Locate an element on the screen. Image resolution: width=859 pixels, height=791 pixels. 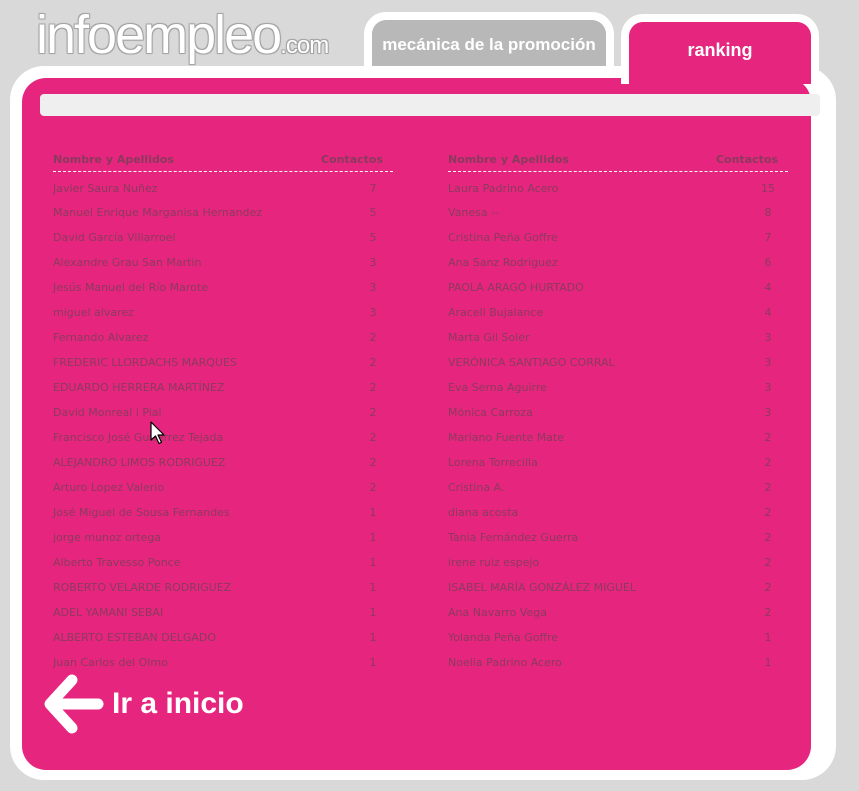
tab-ranking: ranking is located at coordinates (720, 49).